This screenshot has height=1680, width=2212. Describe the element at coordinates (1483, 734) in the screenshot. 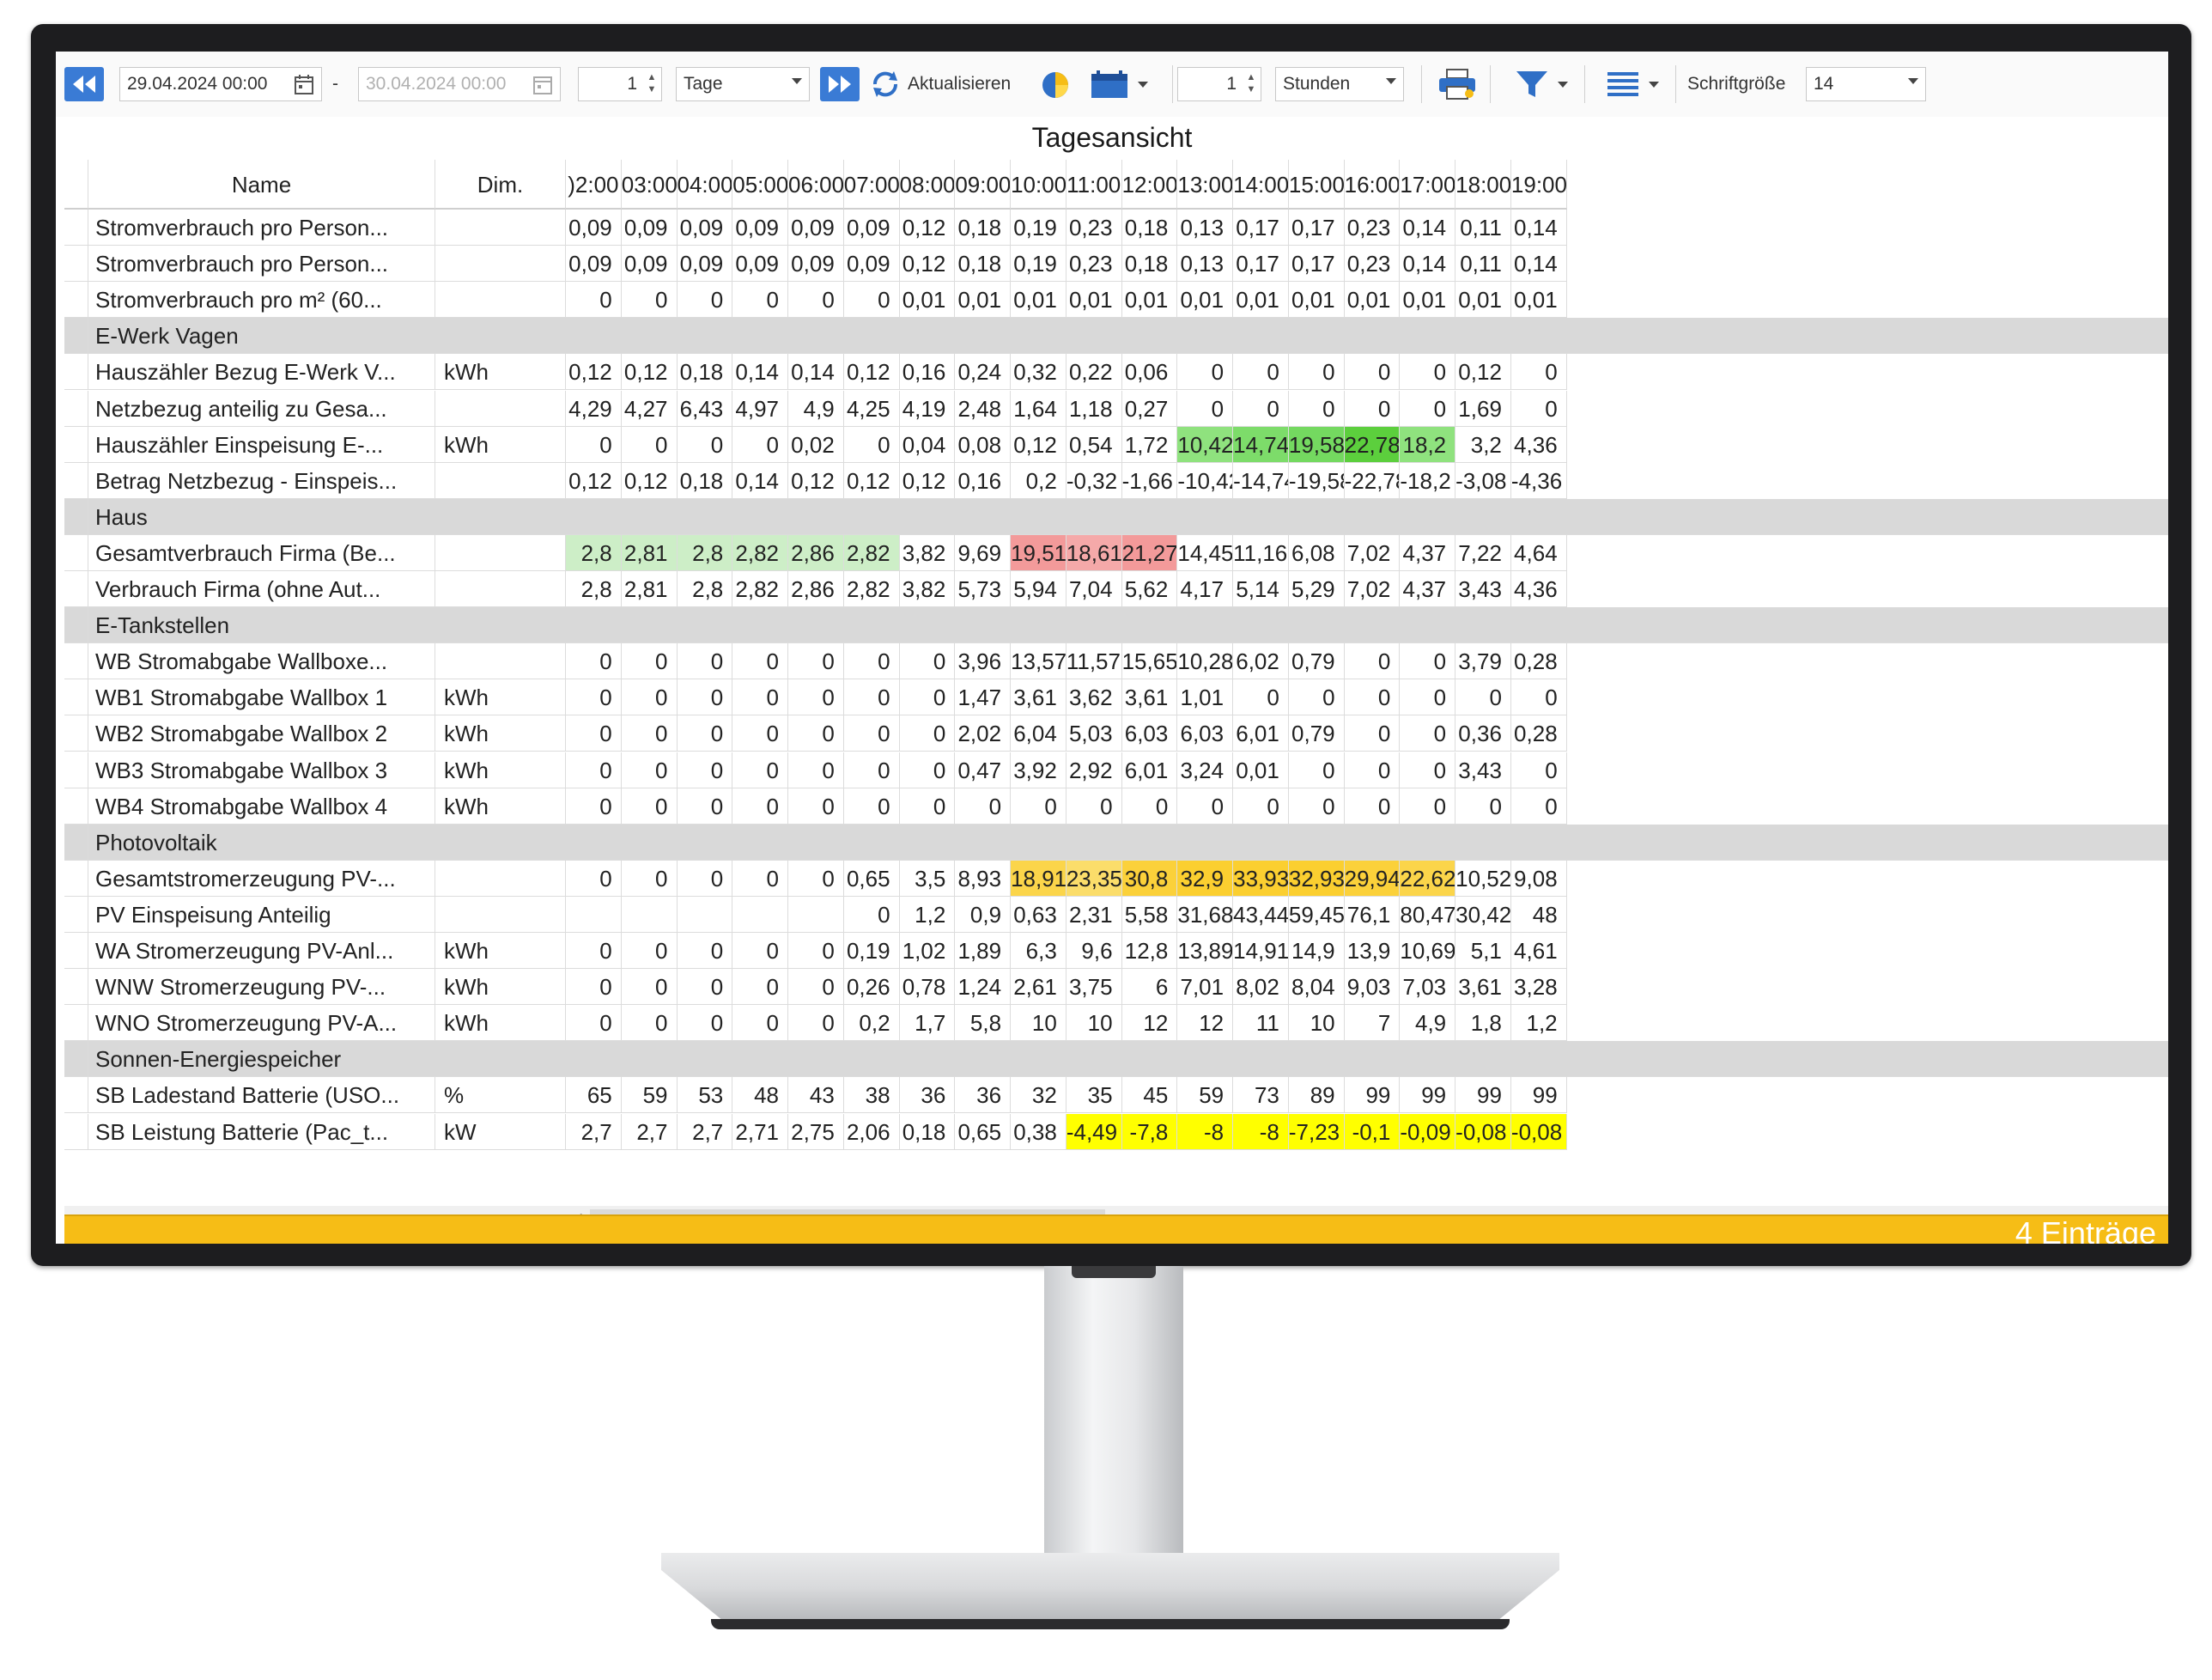

I see `value-cell: 0,36` at that location.